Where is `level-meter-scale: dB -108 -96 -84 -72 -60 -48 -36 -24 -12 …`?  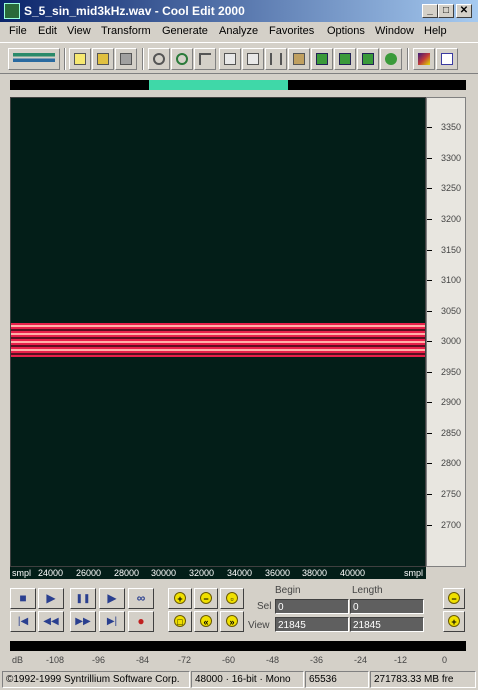
level-meter-scale: dB -108 -96 -84 -72 -60 -48 -36 -24 -12 … is located at coordinates (238, 661).